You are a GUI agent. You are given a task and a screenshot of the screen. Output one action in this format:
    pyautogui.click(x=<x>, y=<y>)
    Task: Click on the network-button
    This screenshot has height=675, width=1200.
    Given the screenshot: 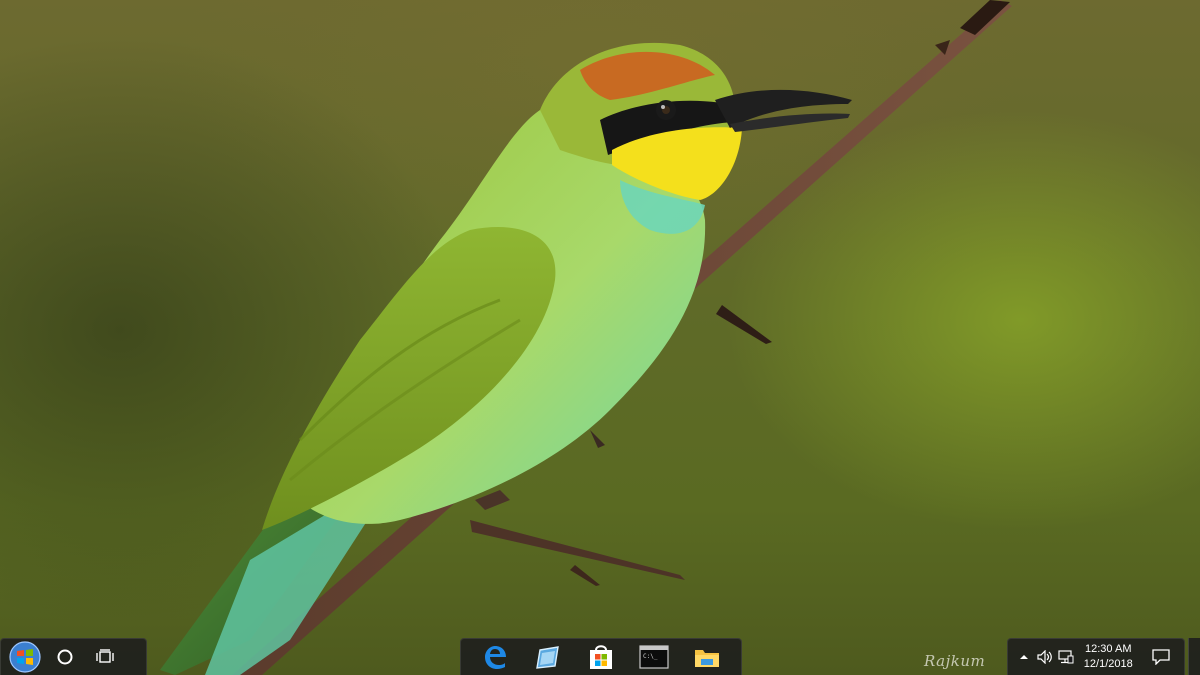 What is the action you would take?
    pyautogui.click(x=1066, y=657)
    